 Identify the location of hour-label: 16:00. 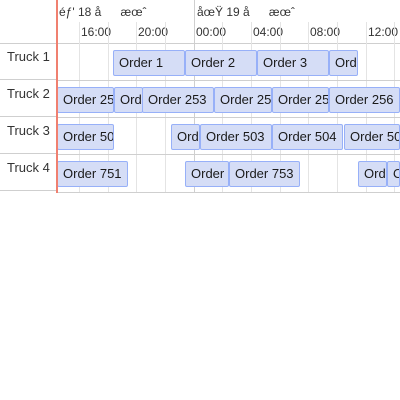
(96, 32).